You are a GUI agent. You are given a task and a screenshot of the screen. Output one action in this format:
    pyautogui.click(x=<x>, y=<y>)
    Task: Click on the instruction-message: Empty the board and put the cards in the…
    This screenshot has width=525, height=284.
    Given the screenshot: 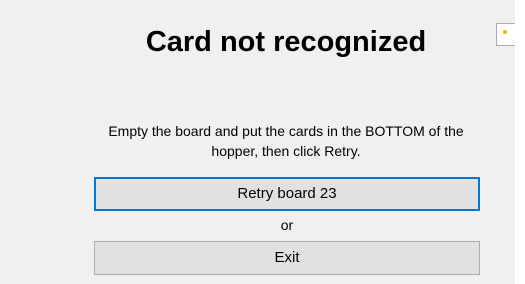 What is the action you would take?
    pyautogui.click(x=257, y=141)
    